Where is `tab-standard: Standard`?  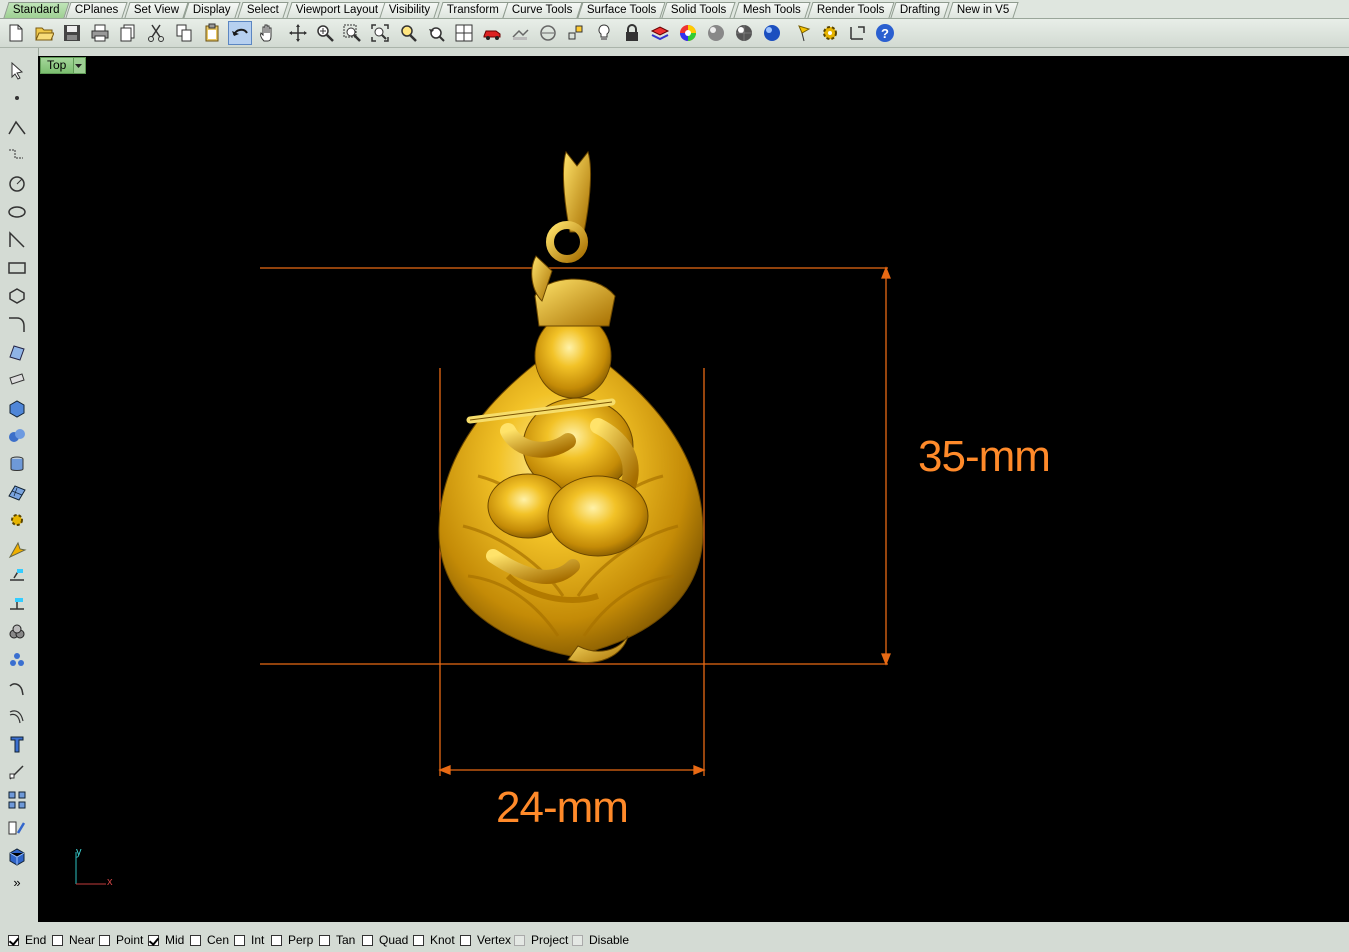 tab-standard: Standard is located at coordinates (36, 10).